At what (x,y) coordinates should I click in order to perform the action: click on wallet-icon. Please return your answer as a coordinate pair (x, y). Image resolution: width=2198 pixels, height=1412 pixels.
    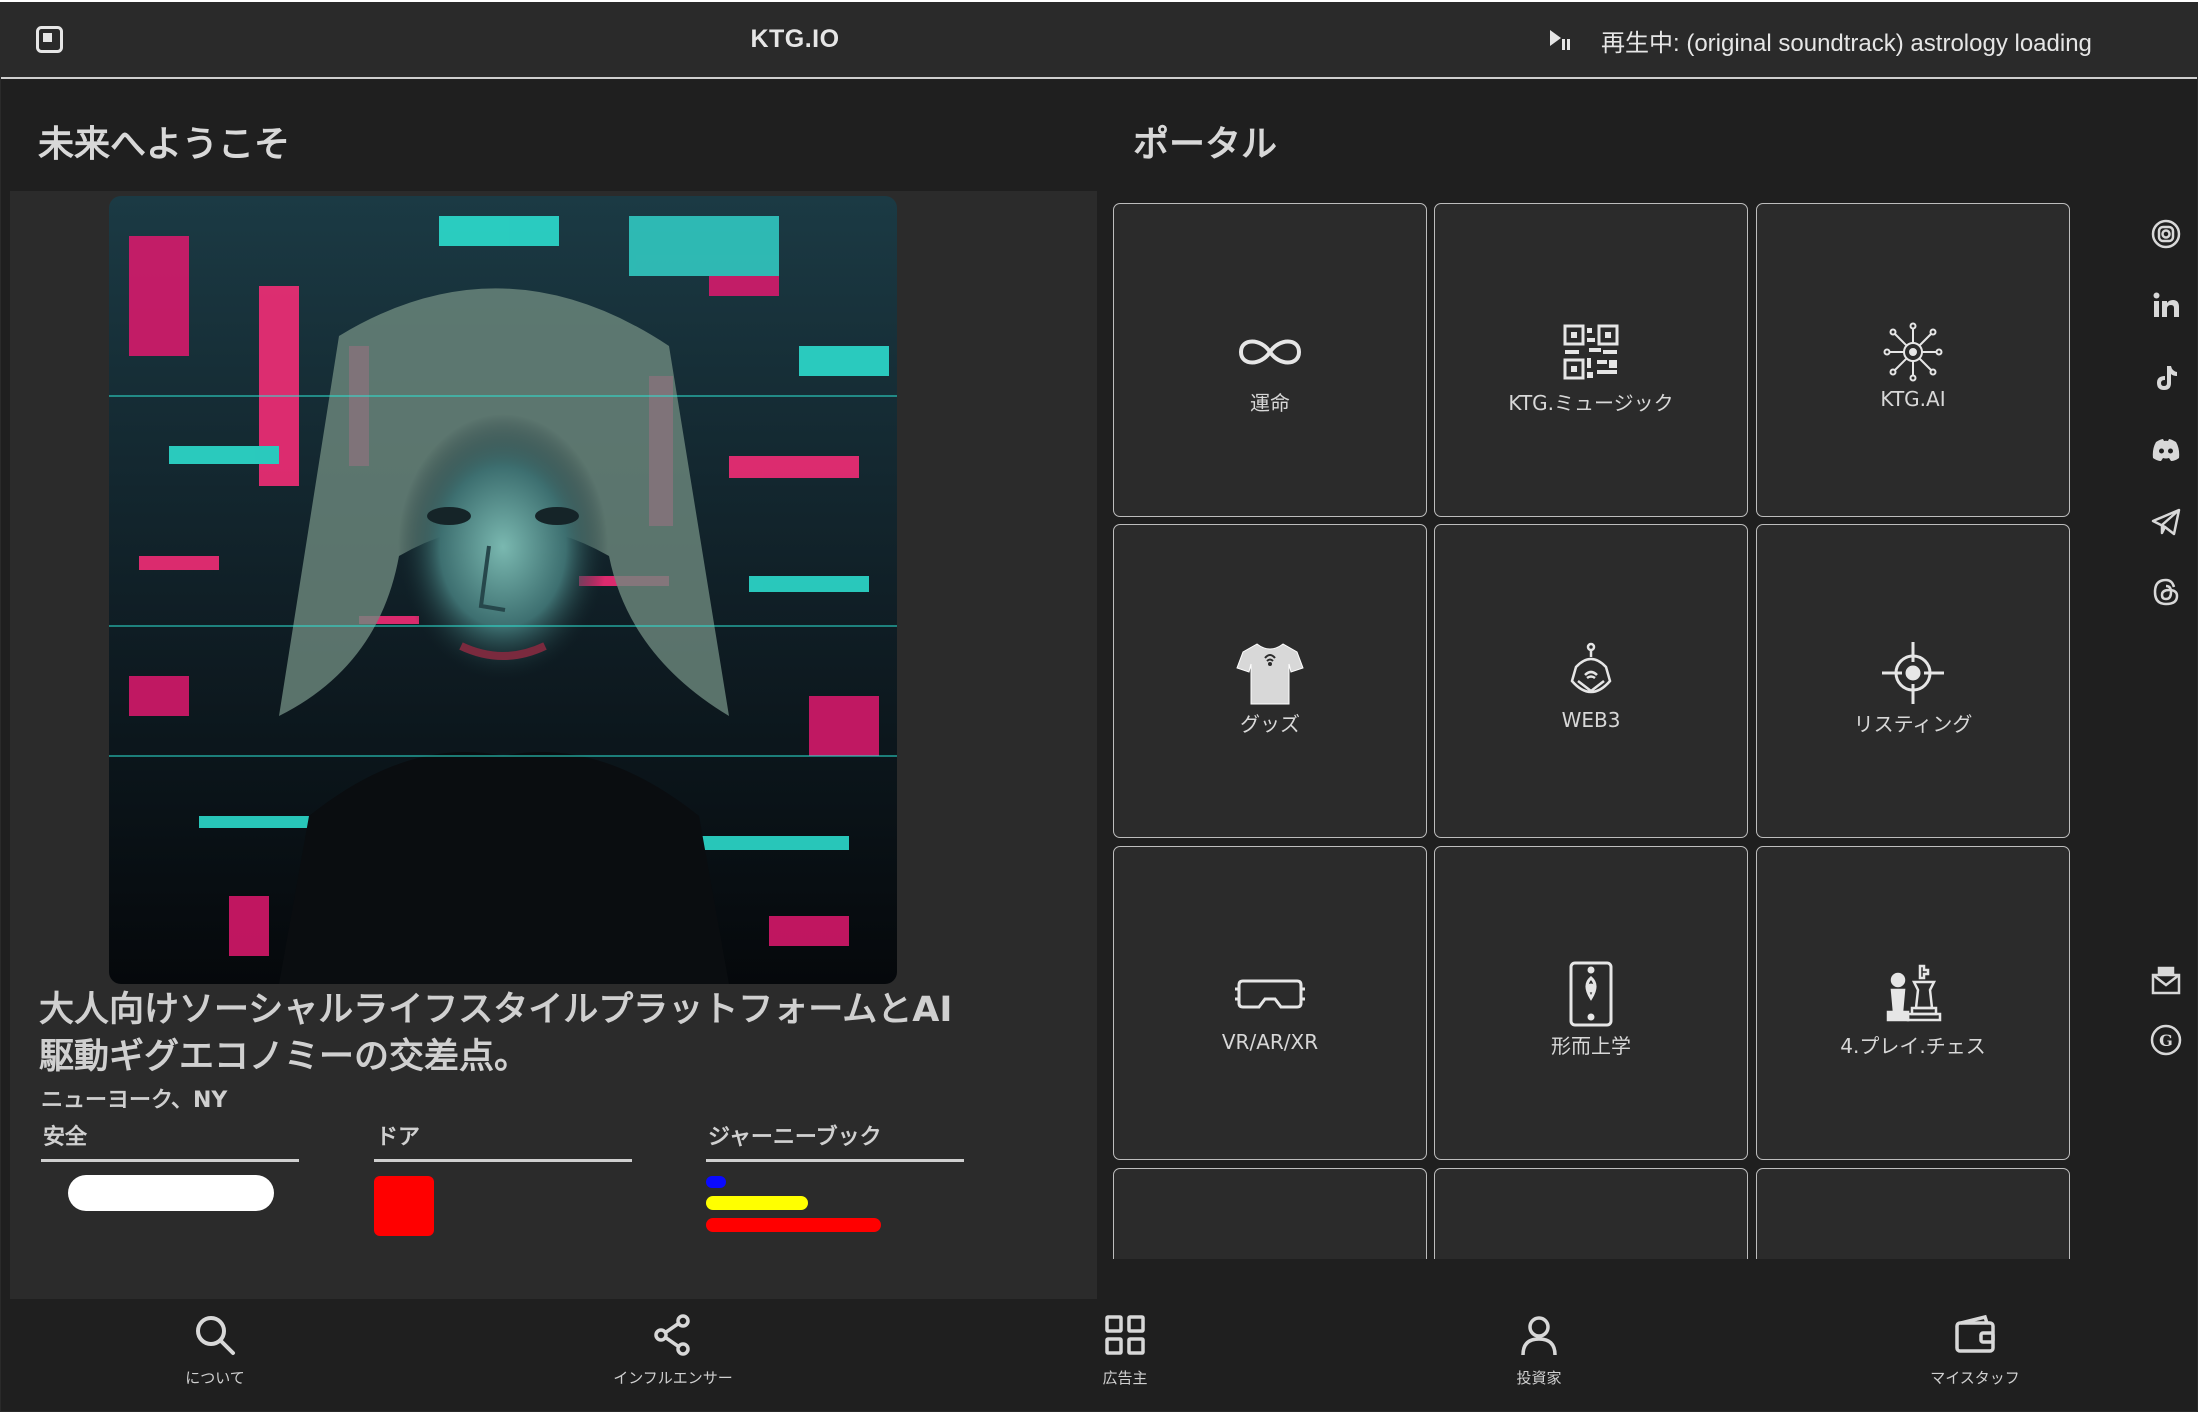
    Looking at the image, I should click on (1975, 1333).